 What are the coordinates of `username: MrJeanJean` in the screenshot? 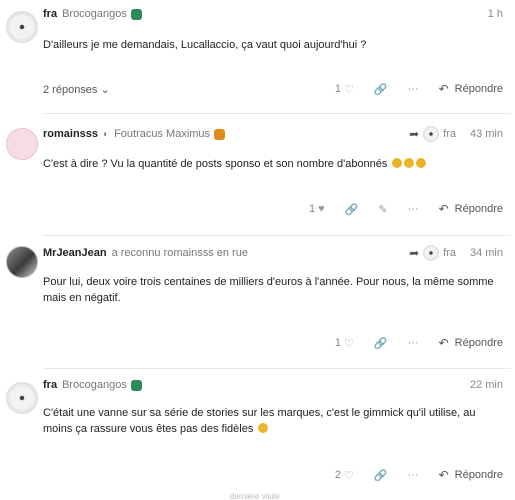 It's located at (75, 253).